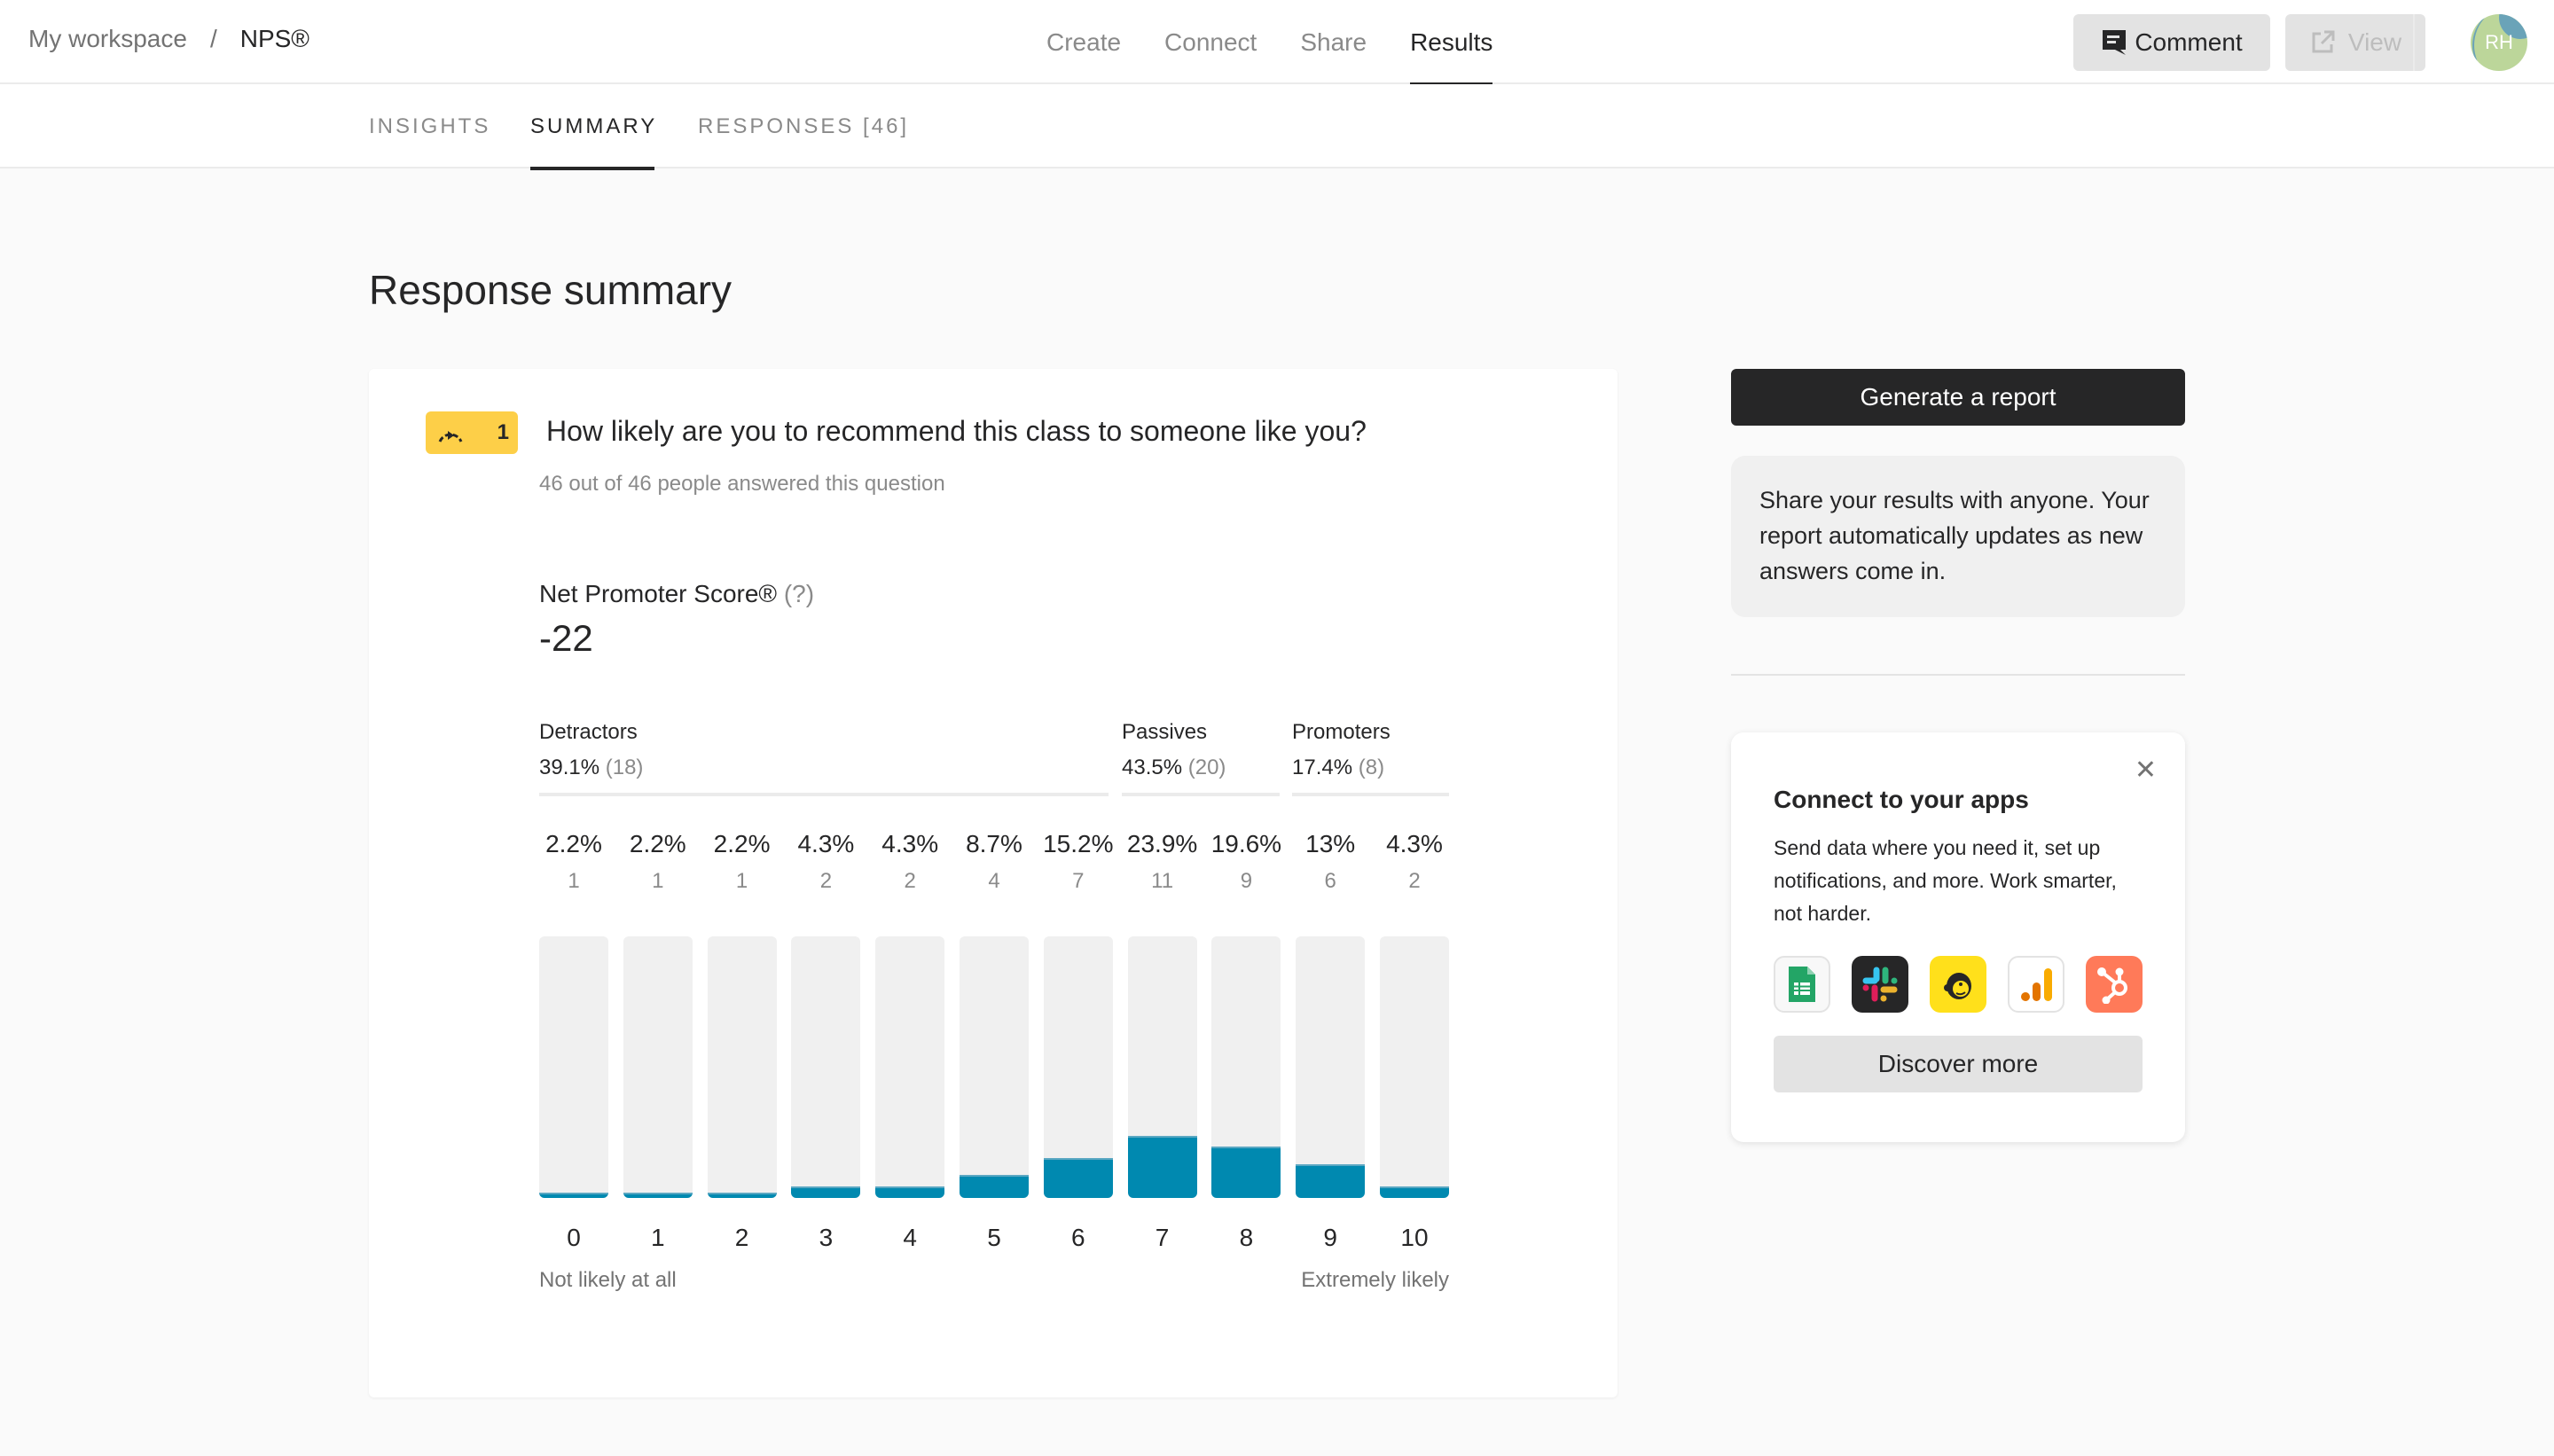  I want to click on hubspot-icon, so click(2114, 984).